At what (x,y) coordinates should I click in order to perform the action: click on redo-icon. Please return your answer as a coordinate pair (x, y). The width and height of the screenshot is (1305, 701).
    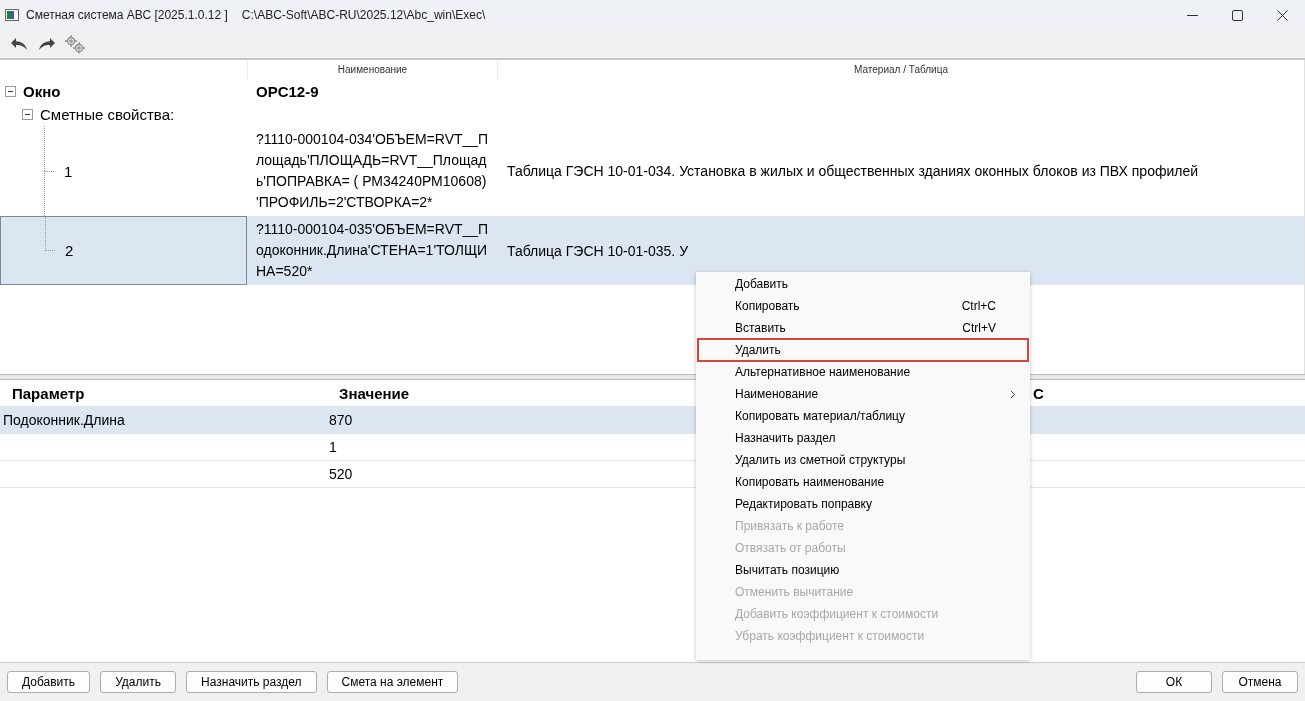
    Looking at the image, I should click on (47, 44).